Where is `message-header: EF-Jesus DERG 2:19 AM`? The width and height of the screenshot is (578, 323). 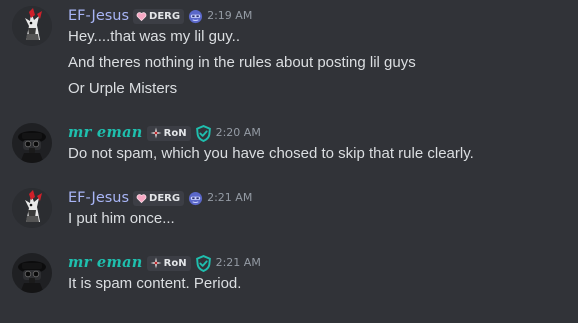
message-header: EF-Jesus DERG 2:19 AM is located at coordinates (160, 16).